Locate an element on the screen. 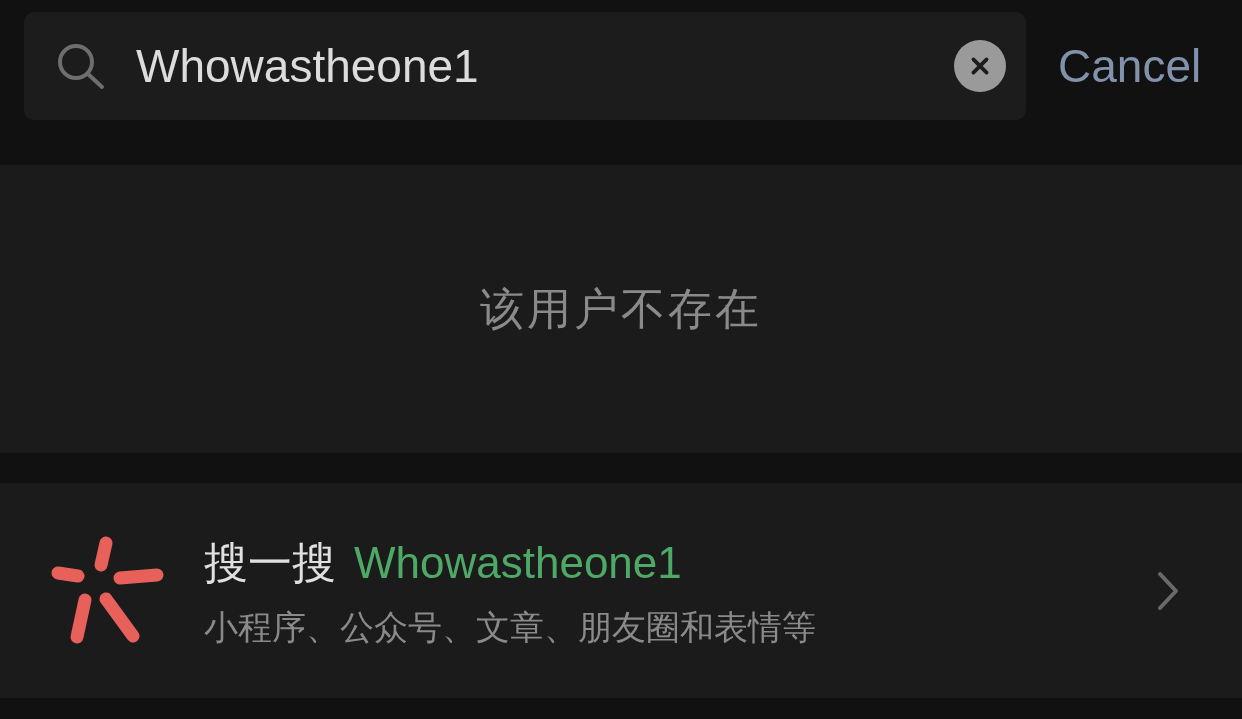  search-bar: Whowastheone1 is located at coordinates (525, 66).